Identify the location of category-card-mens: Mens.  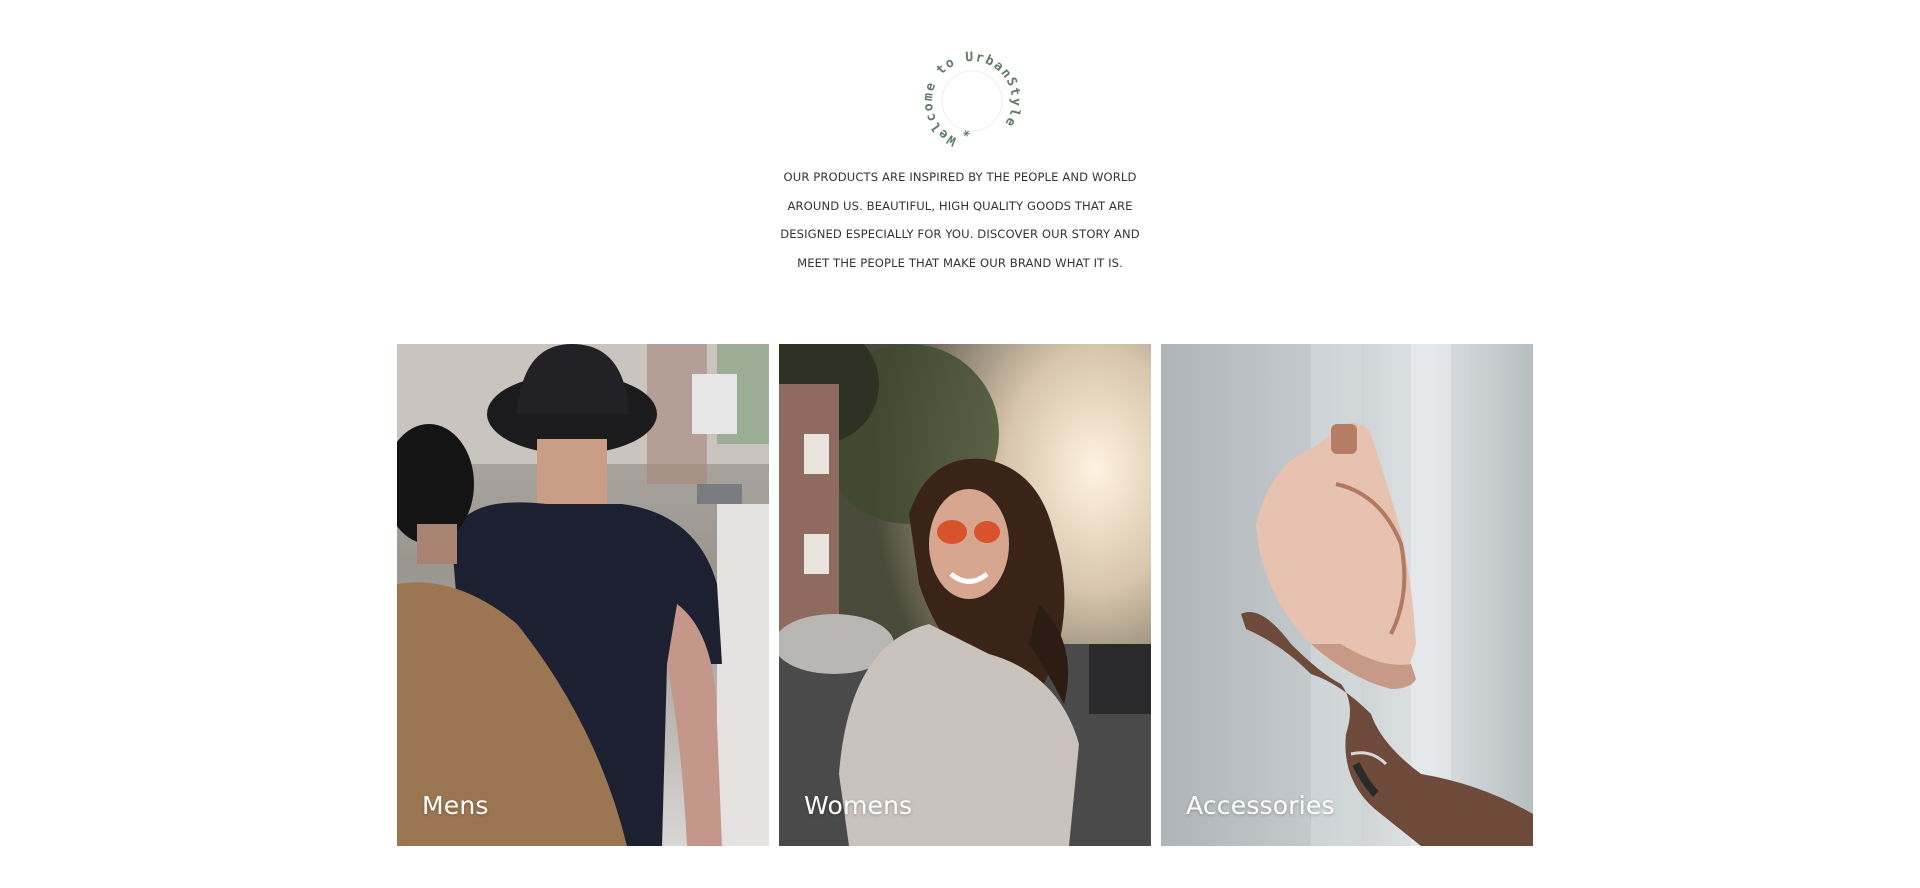
(583, 595).